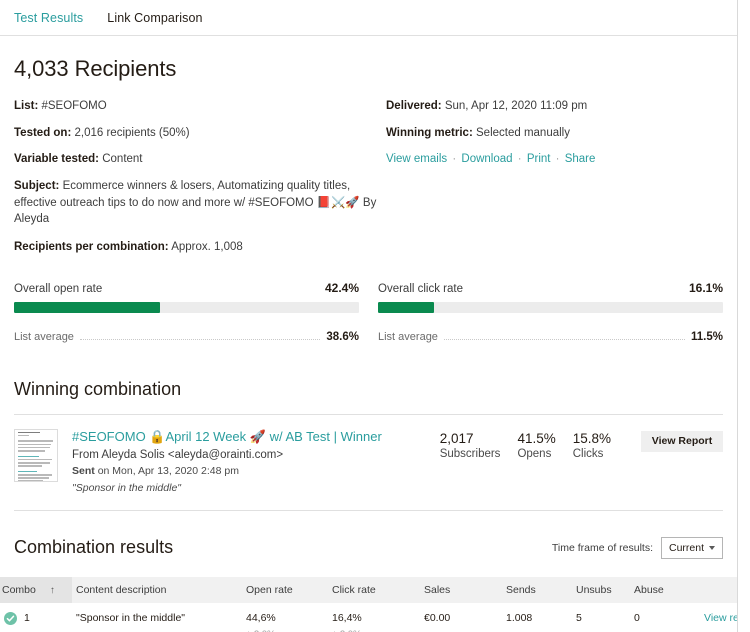  Describe the element at coordinates (588, 453) in the screenshot. I see `stat-clicks-label: Clicks` at that location.